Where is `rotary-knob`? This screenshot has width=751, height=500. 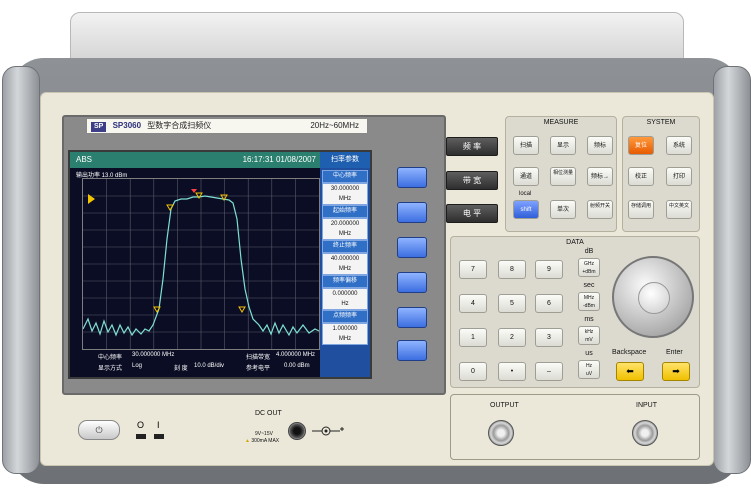 rotary-knob is located at coordinates (653, 297).